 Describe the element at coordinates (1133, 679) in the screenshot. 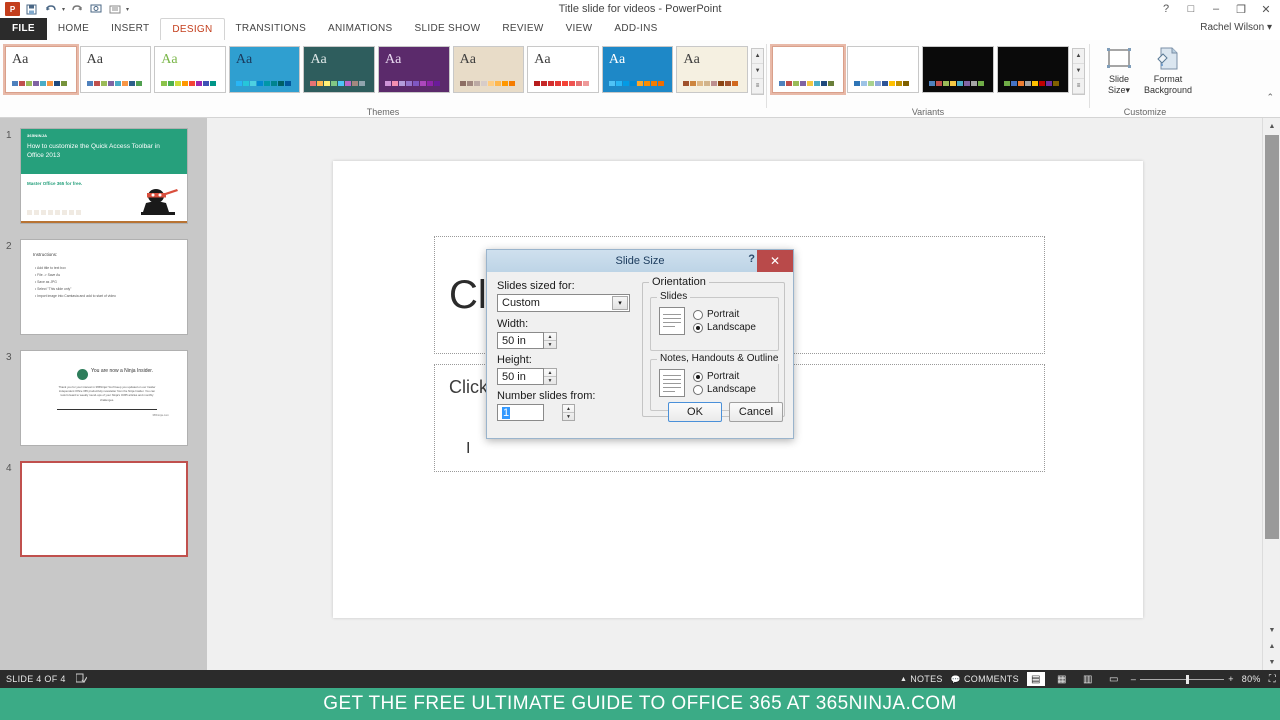

I see `zoom-out-button: –` at that location.